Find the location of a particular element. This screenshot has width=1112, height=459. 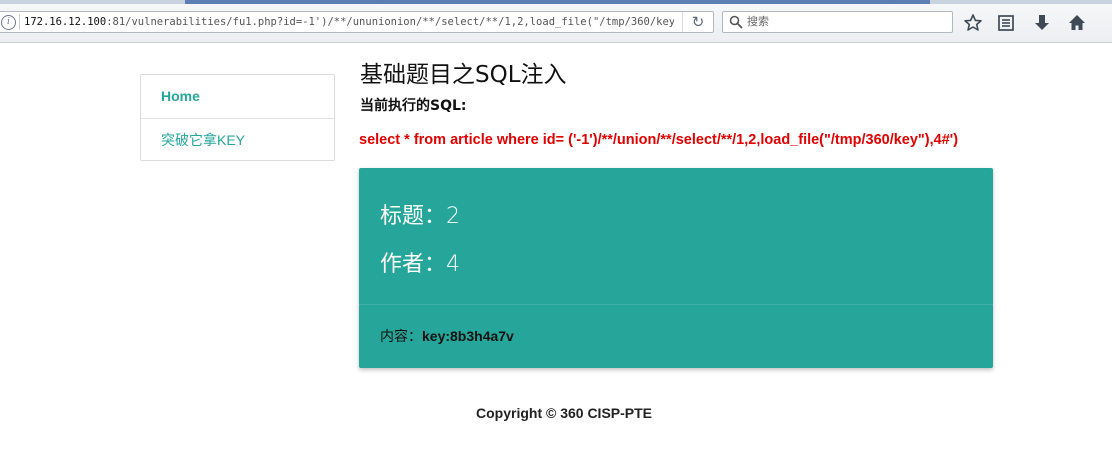

content-value: key:8b3h4a7v is located at coordinates (468, 336).